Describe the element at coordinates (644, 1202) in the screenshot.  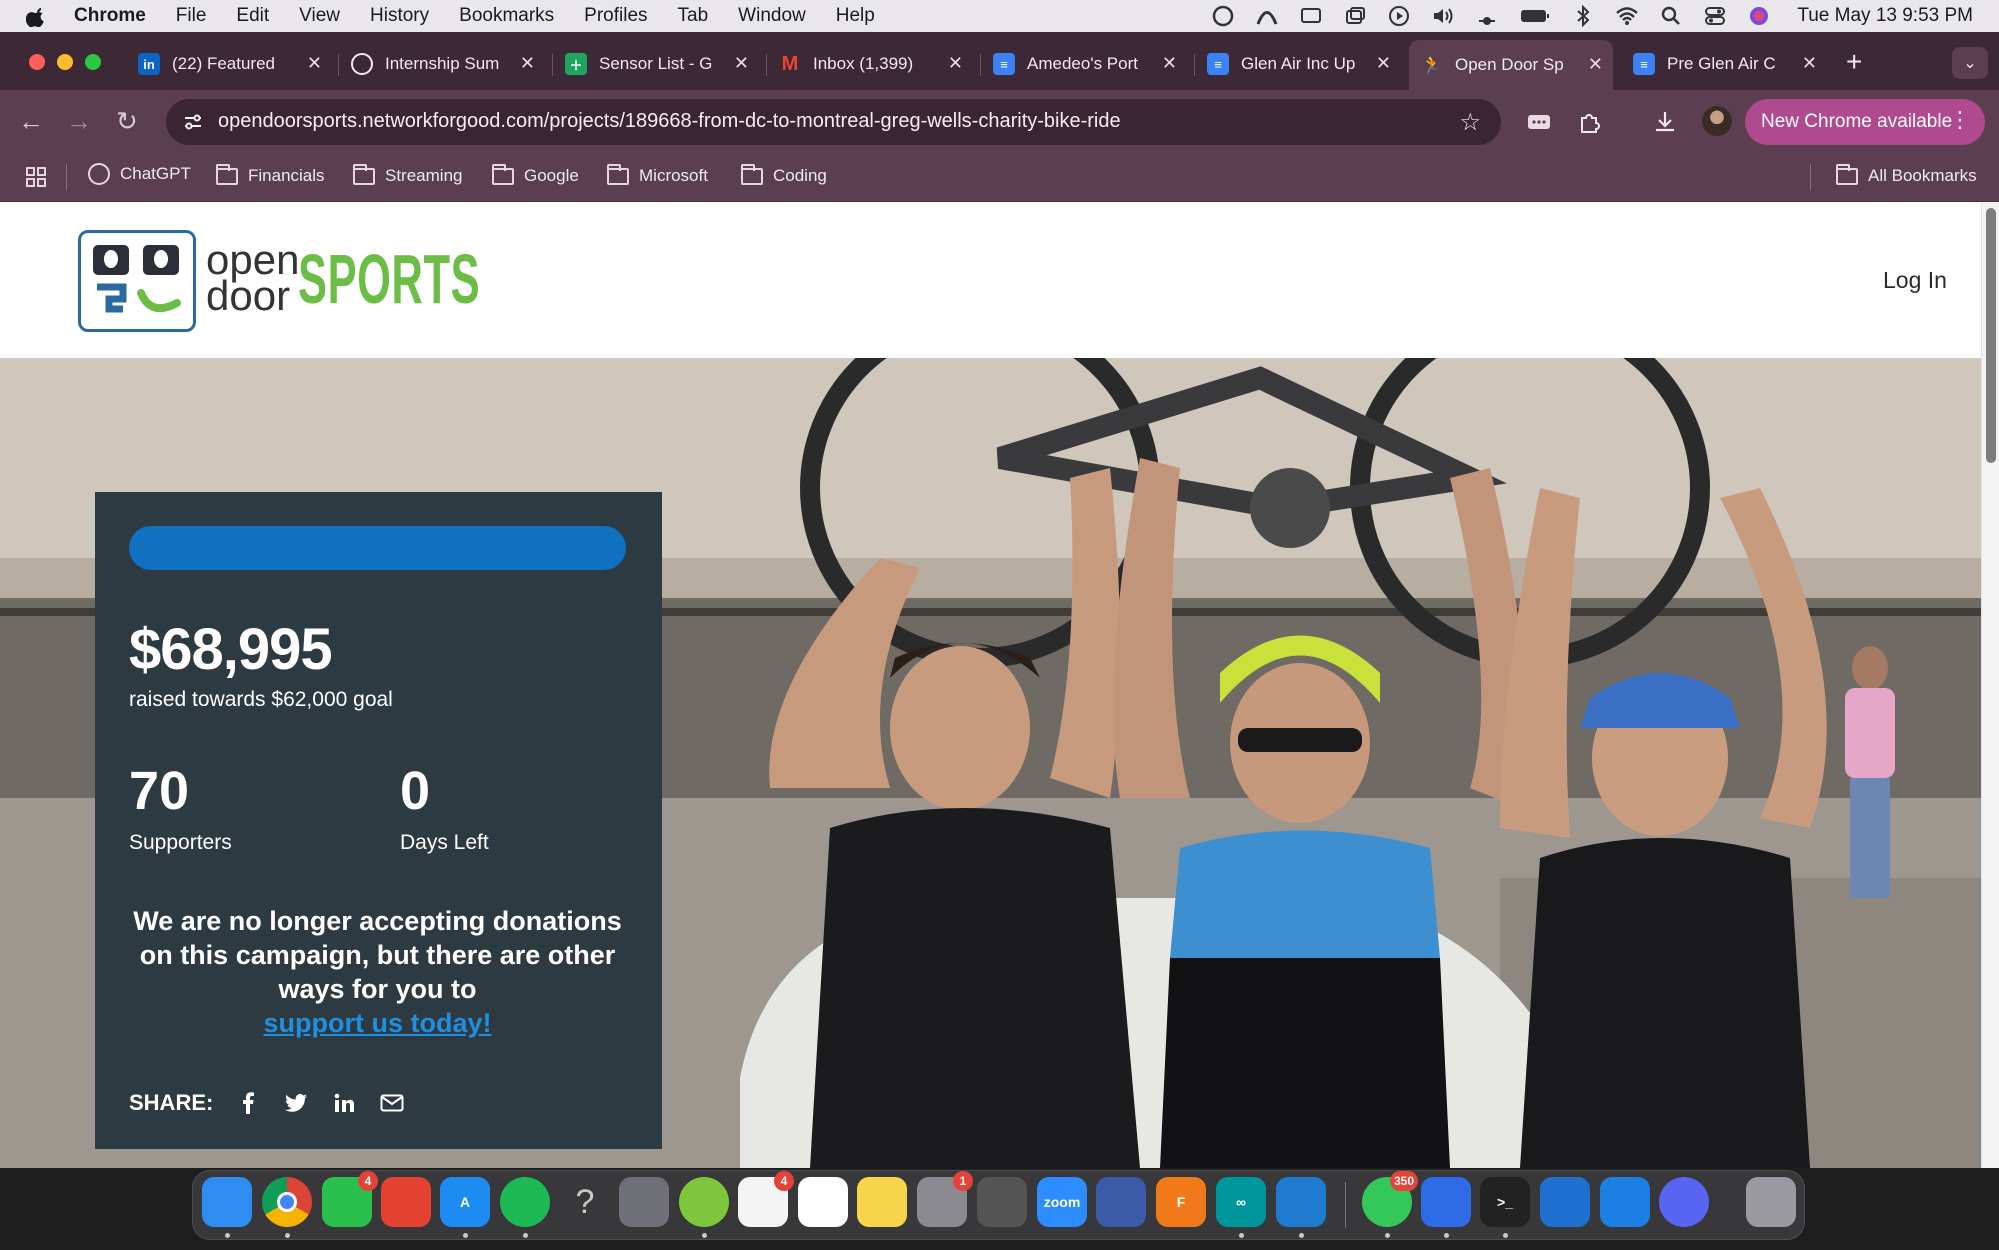
I see `dock-launchpad-icon` at that location.